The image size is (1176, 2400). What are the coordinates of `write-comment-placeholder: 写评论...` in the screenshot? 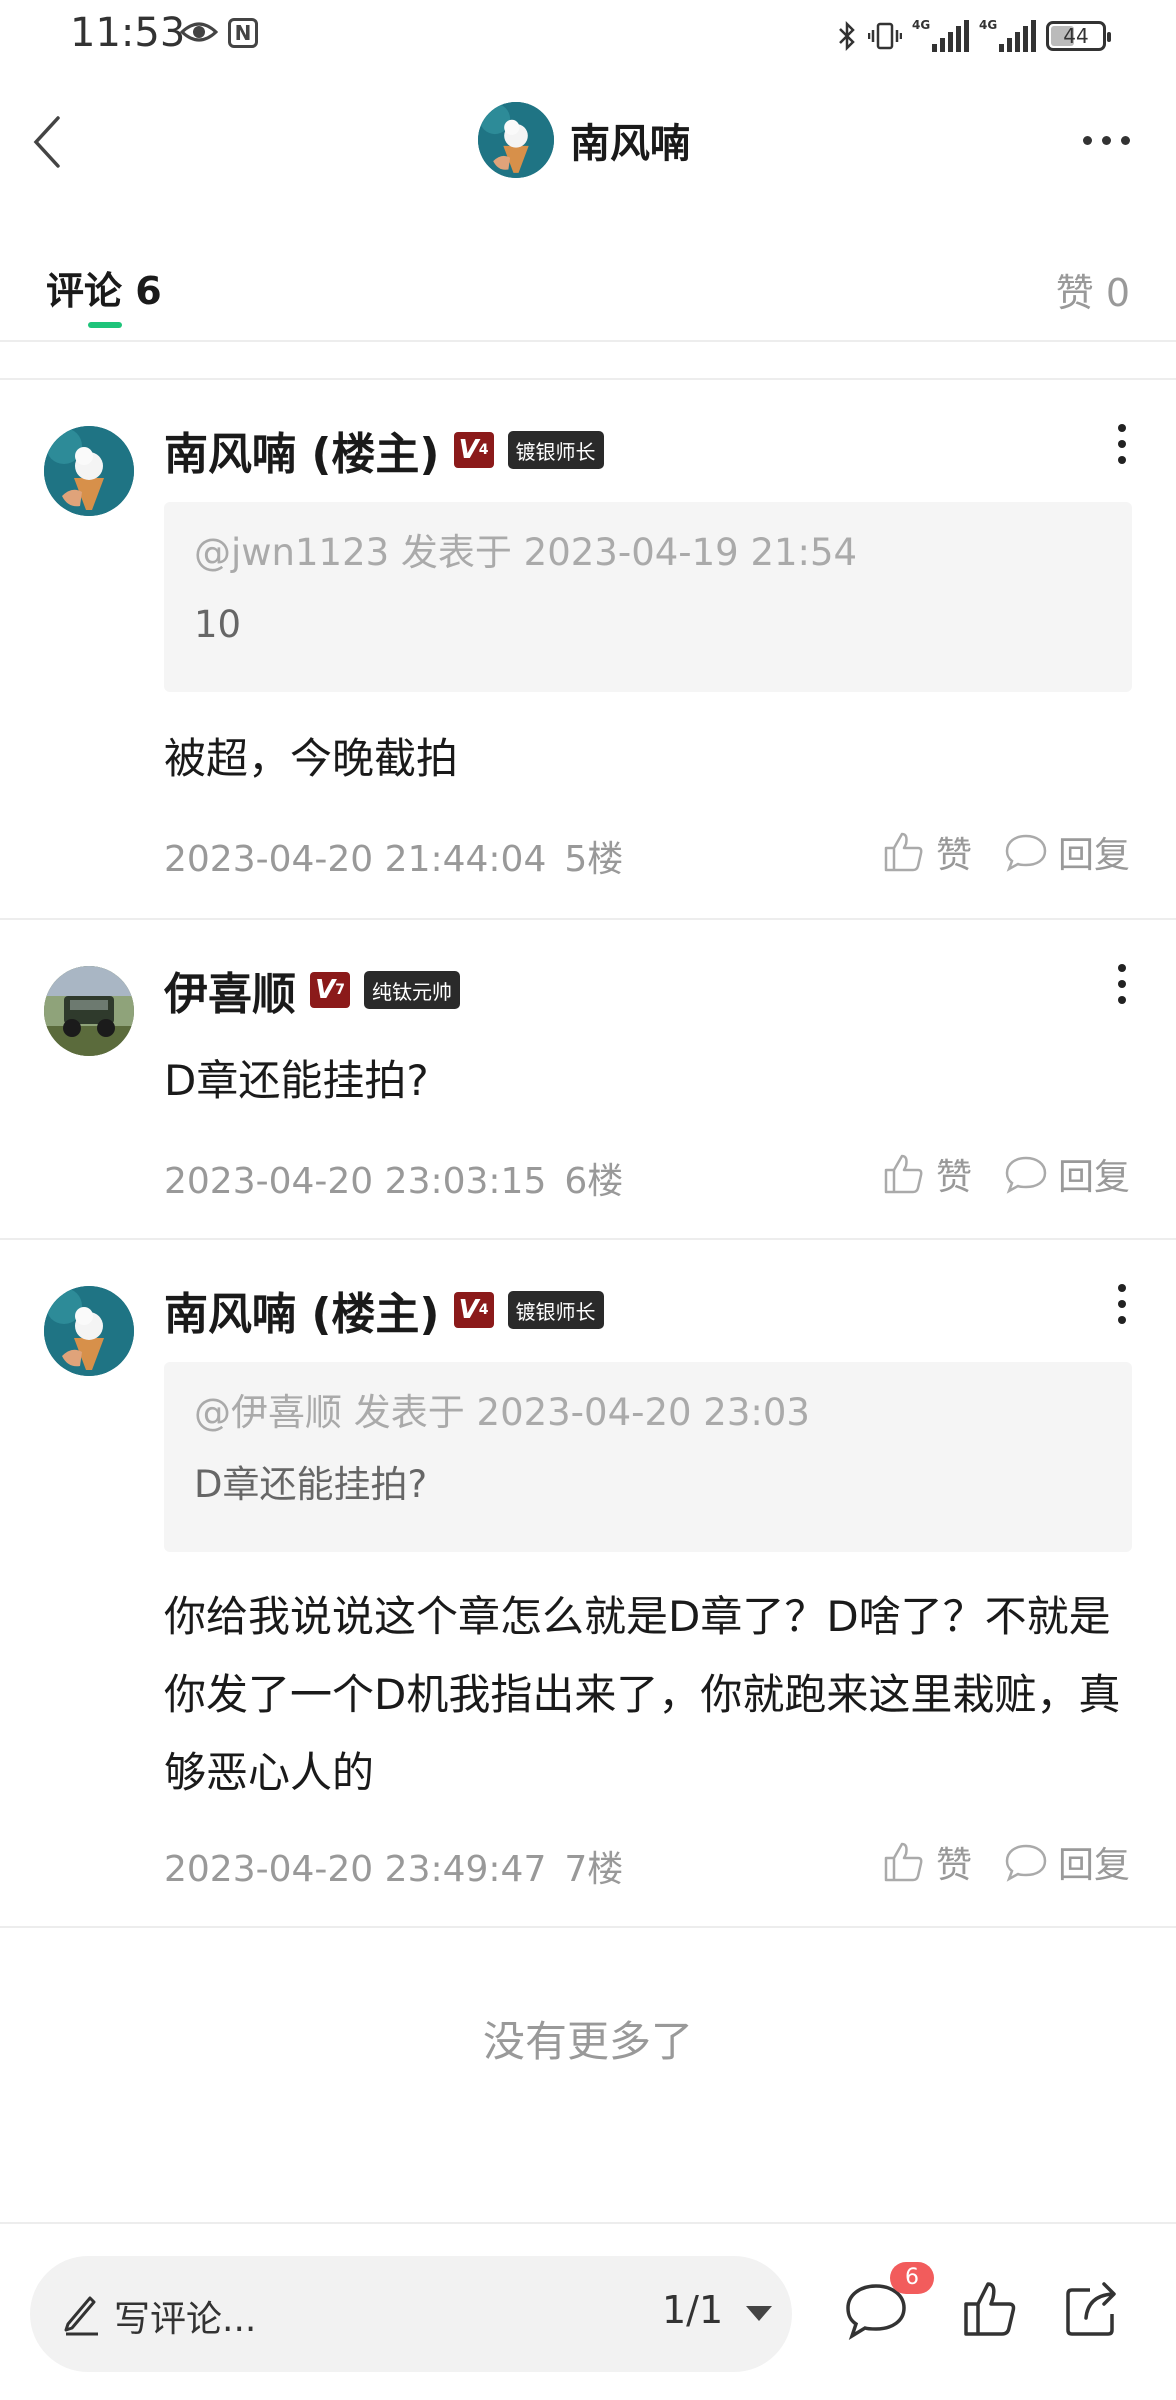 It's located at (185, 2319).